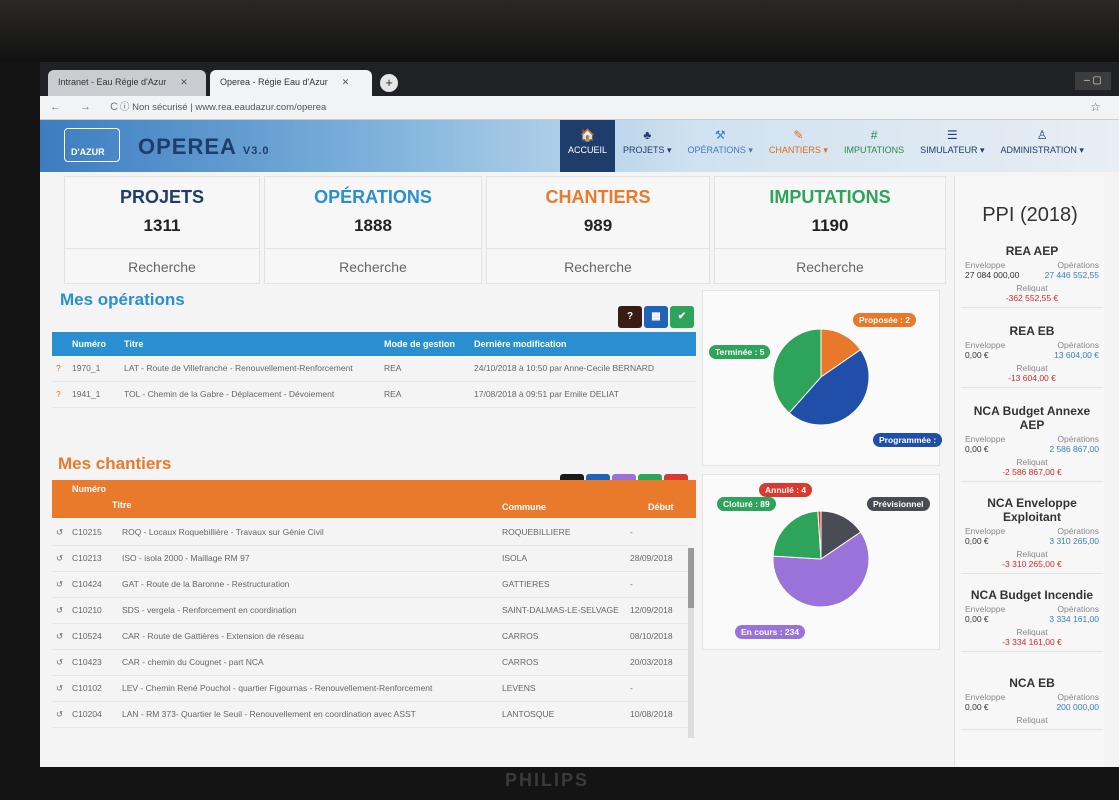 This screenshot has height=800, width=1119. Describe the element at coordinates (92, 145) in the screenshot. I see `app-logo: D'AZUR` at that location.